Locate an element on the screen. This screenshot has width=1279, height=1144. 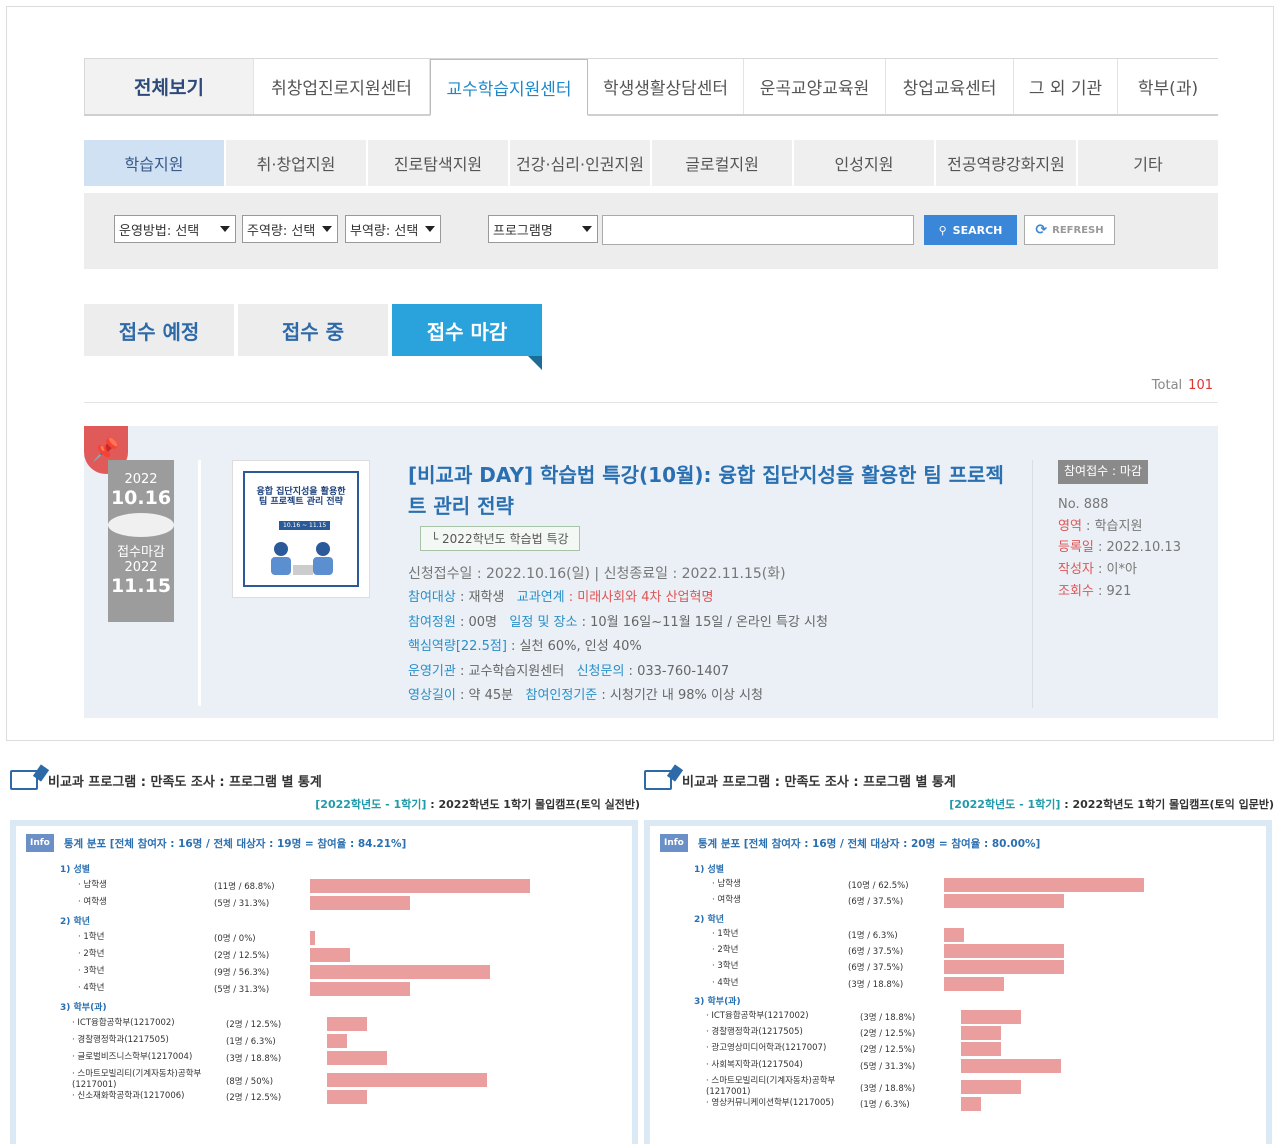
stats-row: · 남학생 (10명 / 62.5%) is located at coordinates (992, 885).